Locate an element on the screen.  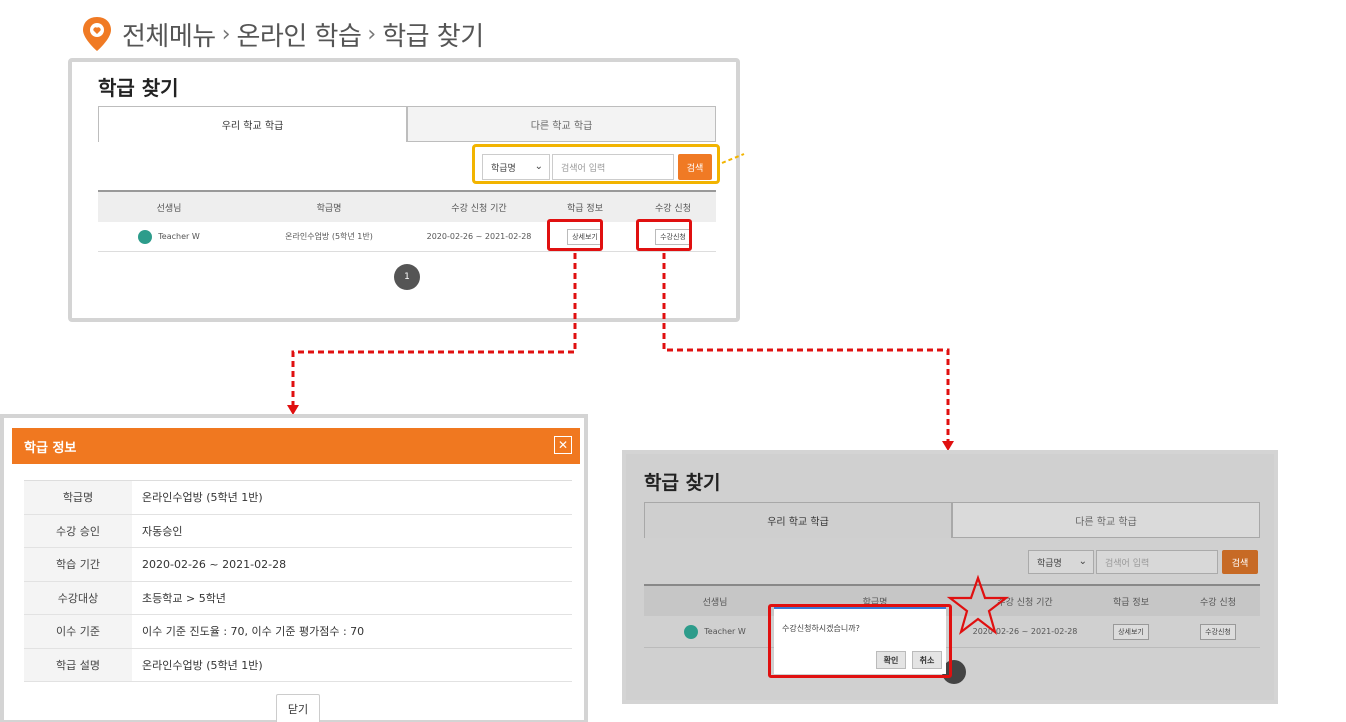
apply-cell: 수강신청 is located at coordinates (1218, 631).